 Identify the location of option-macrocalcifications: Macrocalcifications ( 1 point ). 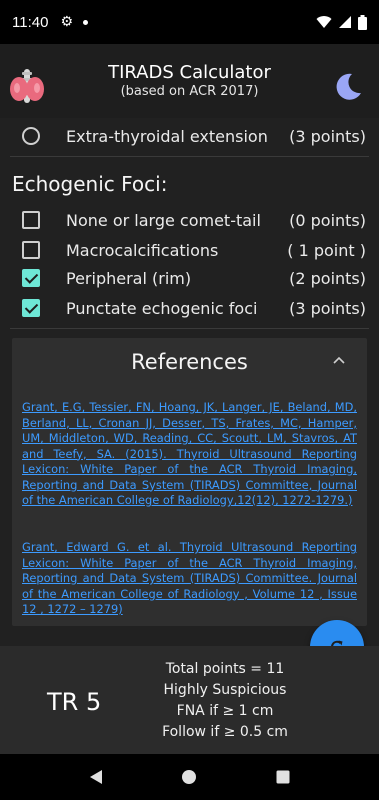
(189, 250).